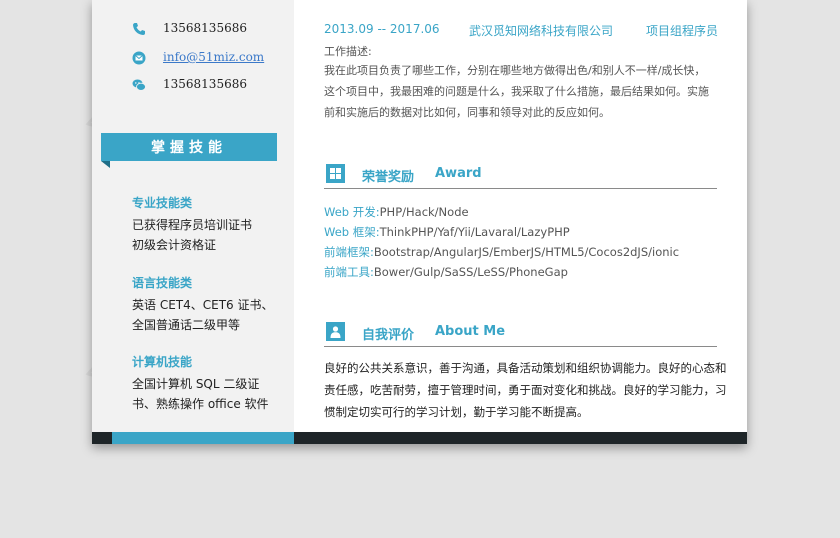 This screenshot has height=538, width=840. What do you see at coordinates (192, 225) in the screenshot?
I see `skill-line: 已获得程序员培训证书` at bounding box center [192, 225].